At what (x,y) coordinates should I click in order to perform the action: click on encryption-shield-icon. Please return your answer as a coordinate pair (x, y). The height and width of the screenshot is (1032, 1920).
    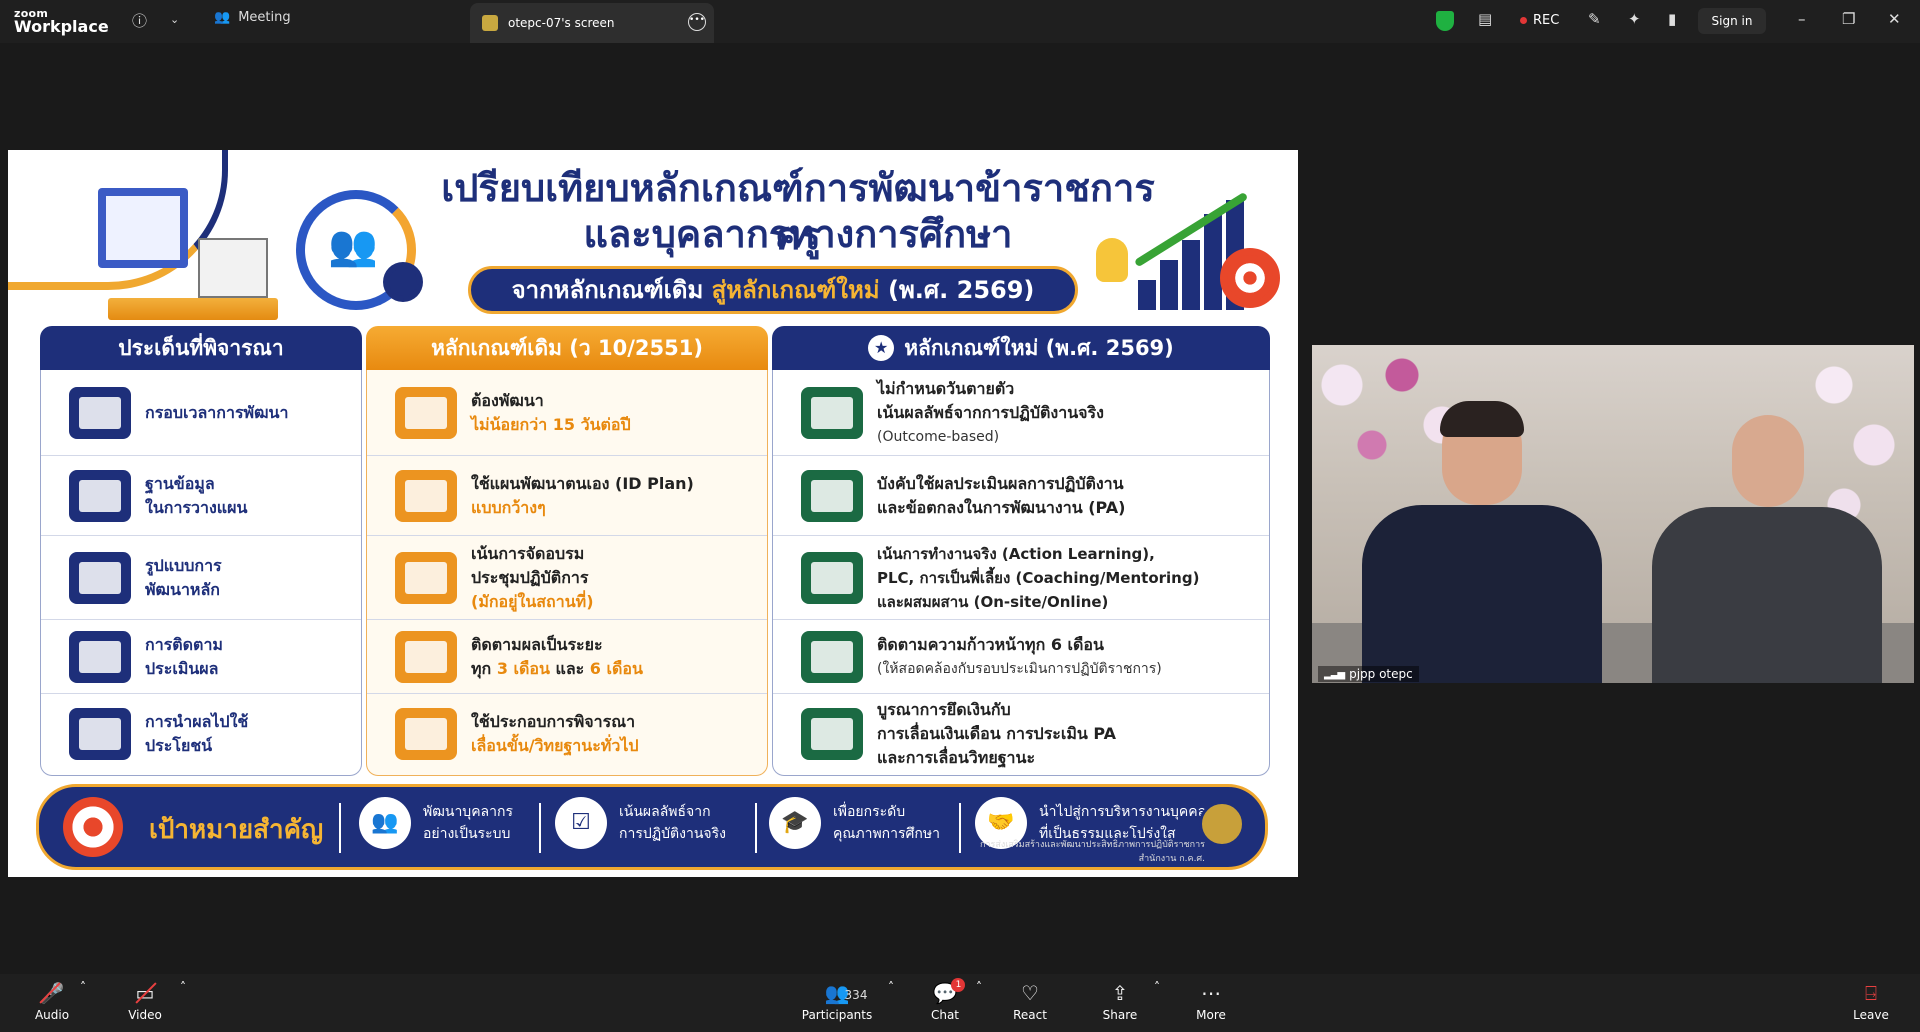
    Looking at the image, I should click on (1445, 21).